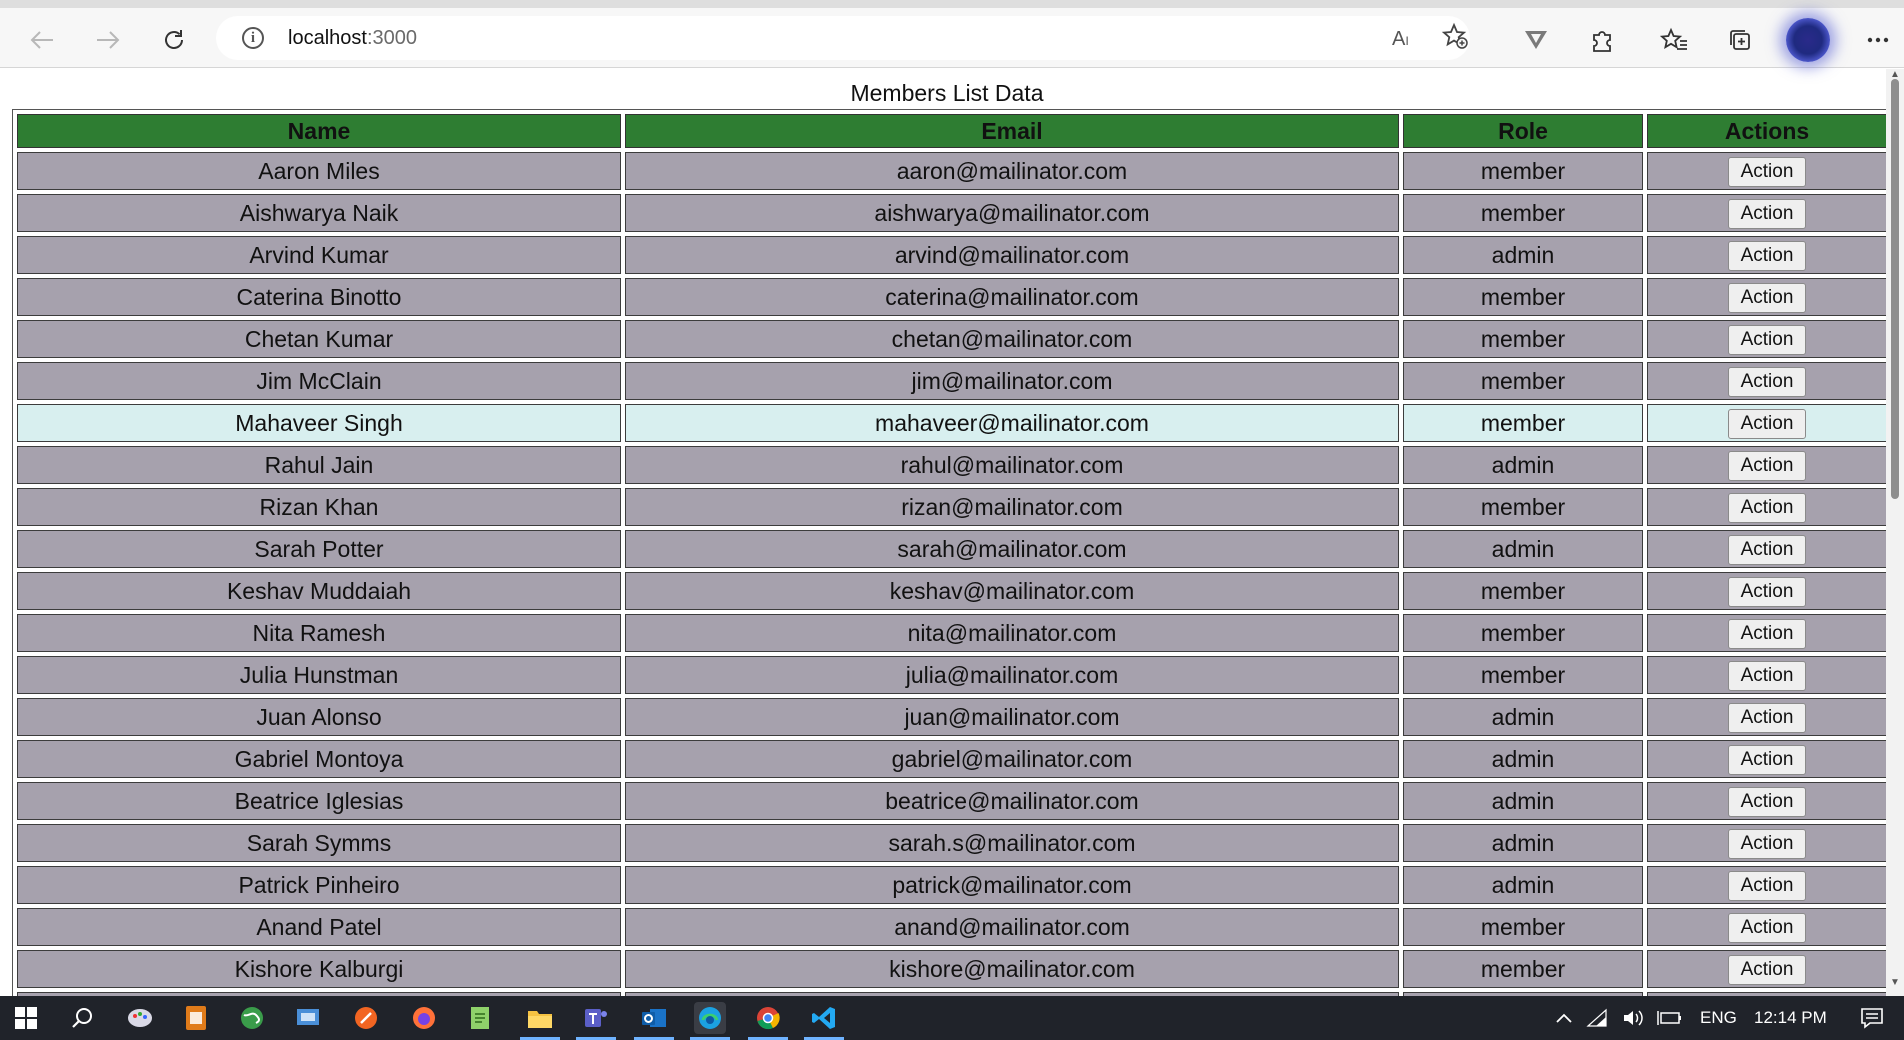 This screenshot has width=1904, height=1040. What do you see at coordinates (843, 38) in the screenshot?
I see `address-bar: i localhost:3000 Aₗ` at bounding box center [843, 38].